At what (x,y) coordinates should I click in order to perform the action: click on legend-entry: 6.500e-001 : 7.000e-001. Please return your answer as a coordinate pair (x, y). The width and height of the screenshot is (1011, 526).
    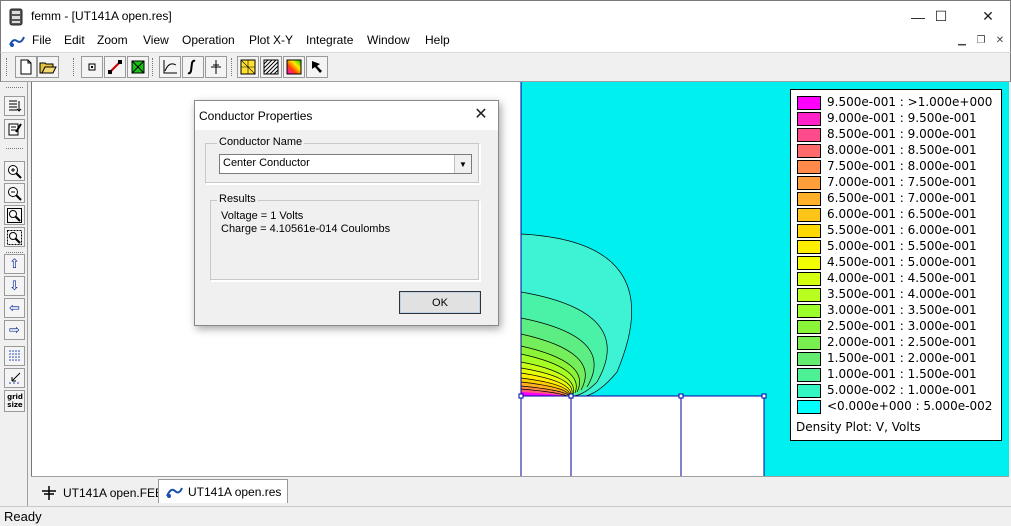
    Looking at the image, I should click on (897, 199).